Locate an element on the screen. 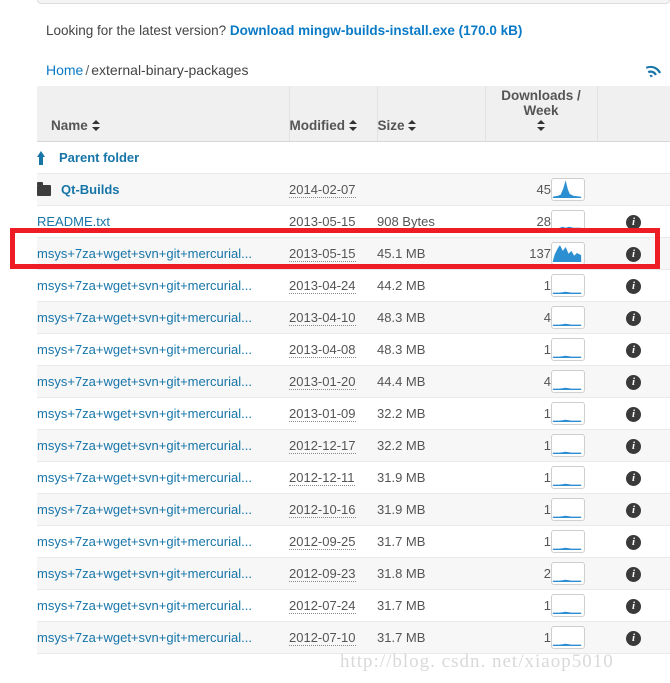 Image resolution: width=670 pixels, height=683 pixels. column-header-size: Size is located at coordinates (431, 114).